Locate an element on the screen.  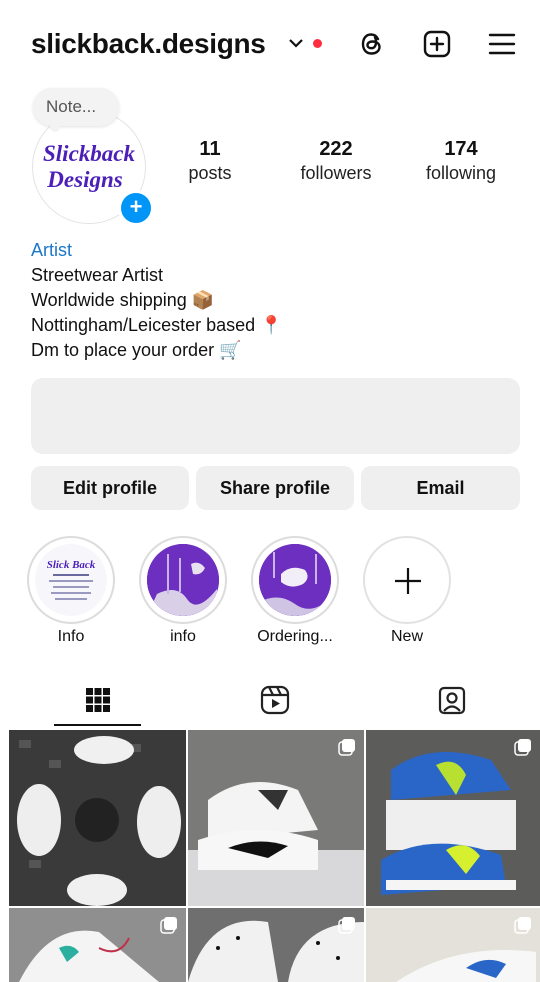
highlight-label: info is located at coordinates (183, 636).